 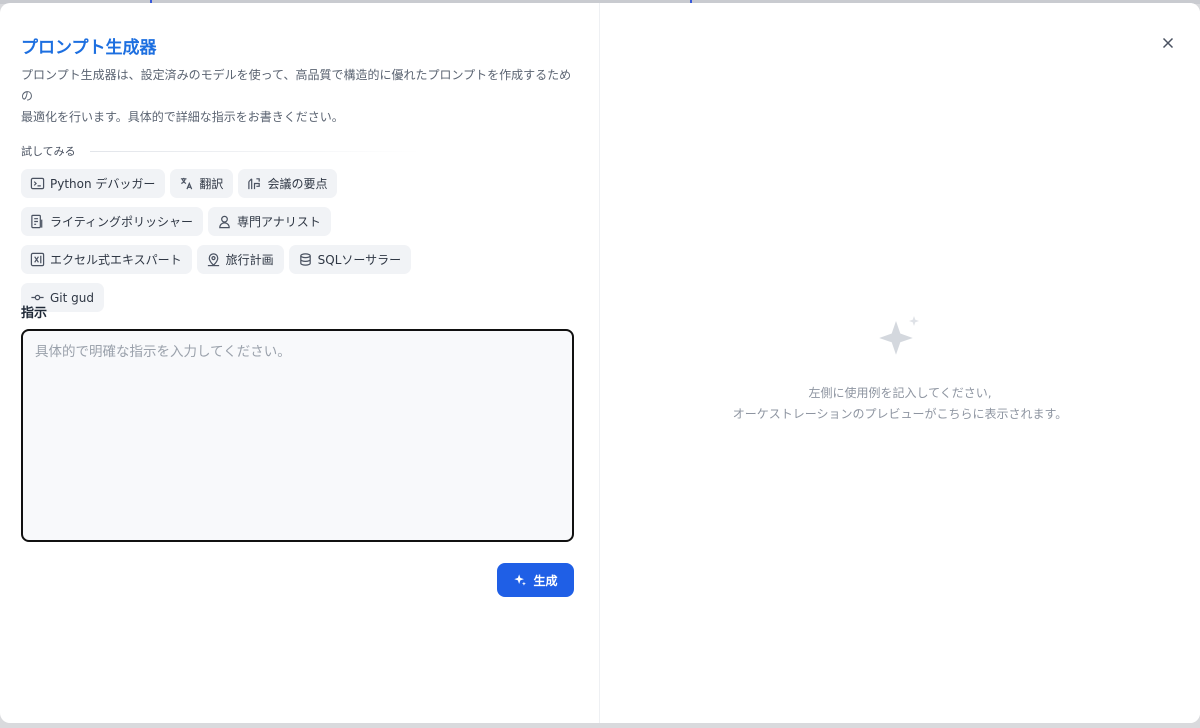 What do you see at coordinates (305, 259) in the screenshot?
I see `database-icon` at bounding box center [305, 259].